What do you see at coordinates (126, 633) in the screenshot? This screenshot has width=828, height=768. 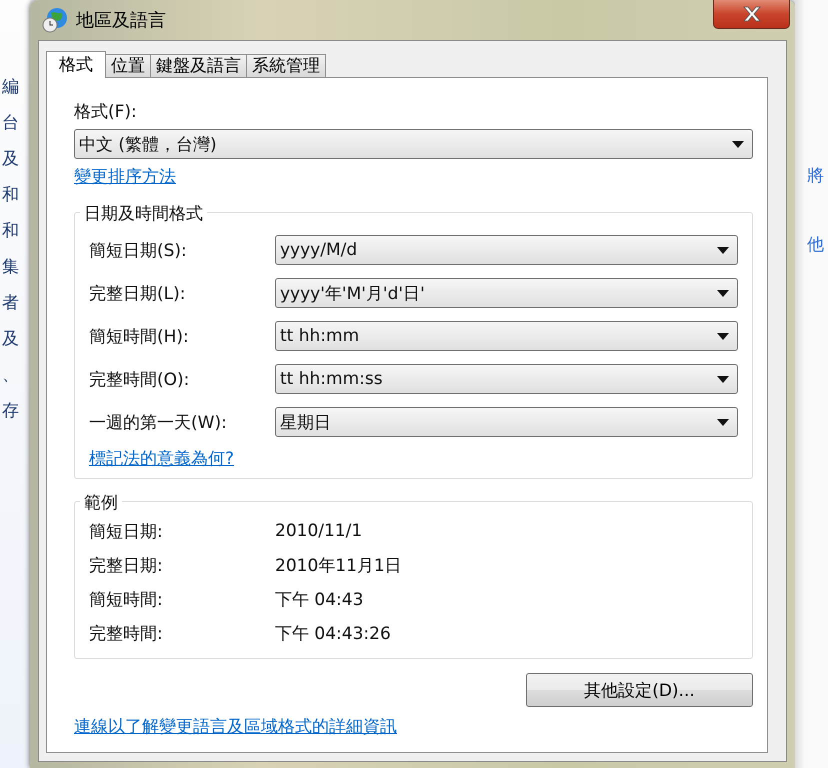 I see `example-label: 完整時間:` at bounding box center [126, 633].